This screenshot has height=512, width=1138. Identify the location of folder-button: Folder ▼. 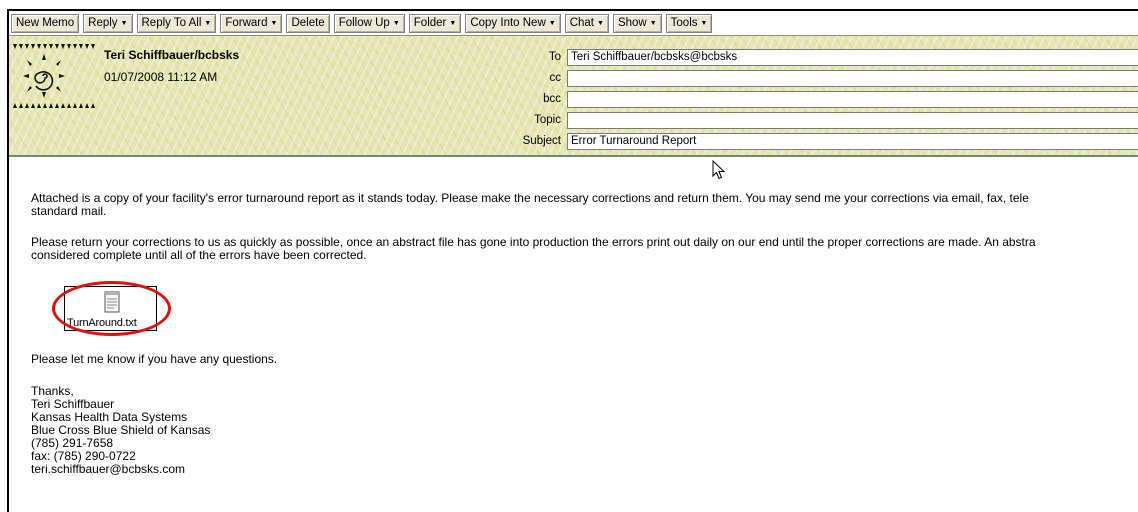
(435, 23).